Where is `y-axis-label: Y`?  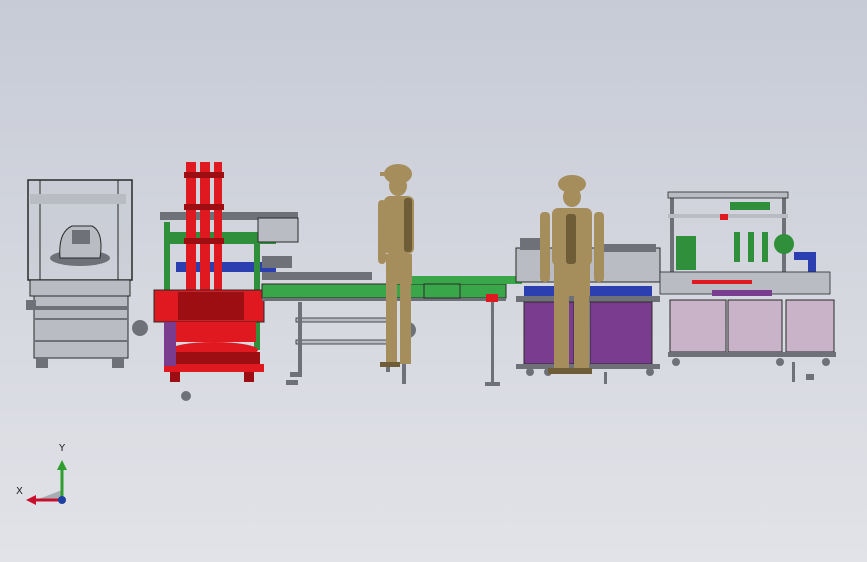
y-axis-label: Y is located at coordinates (62, 448).